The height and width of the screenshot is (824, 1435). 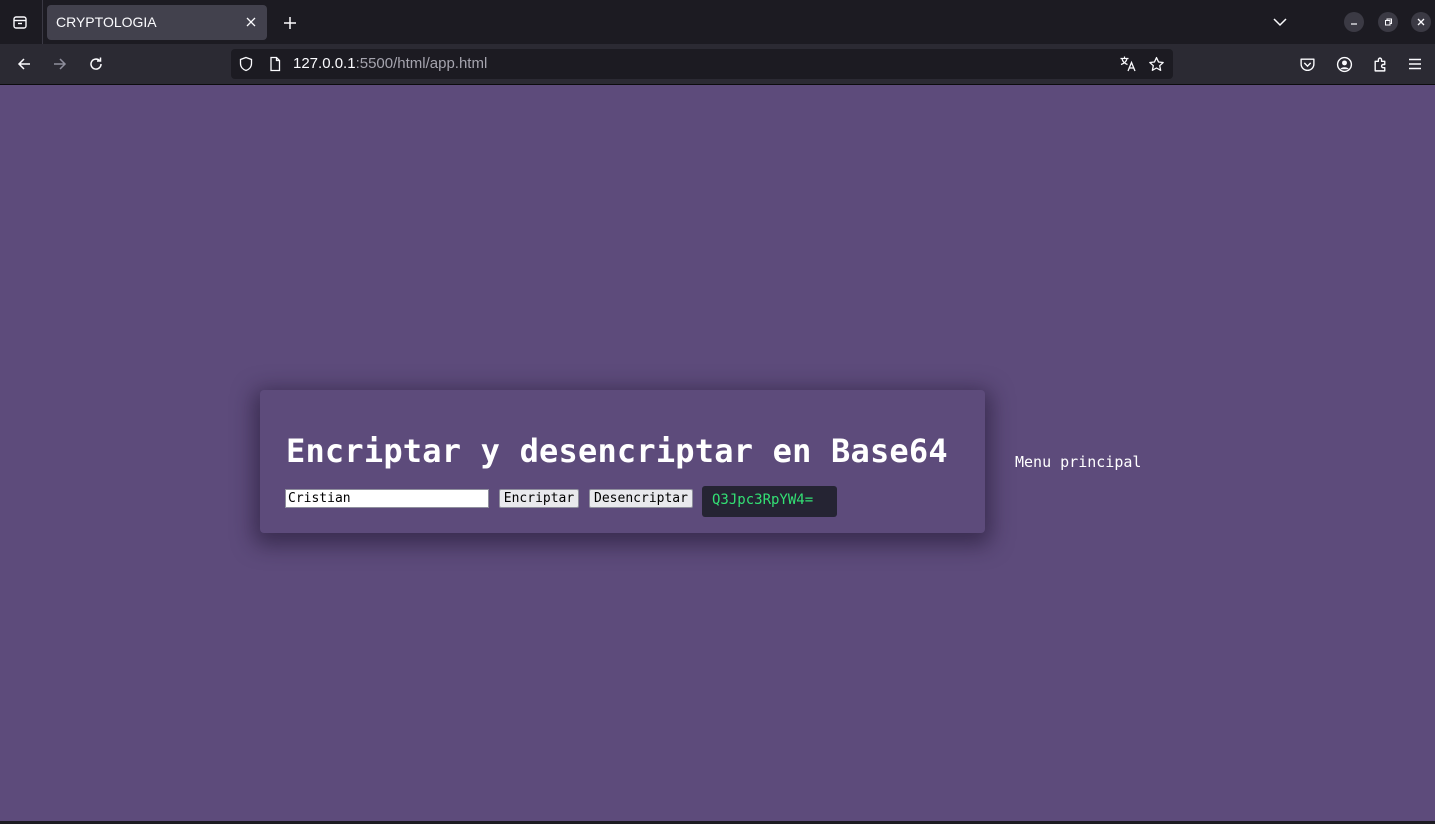 I want to click on translate-icon, so click(x=1128, y=64).